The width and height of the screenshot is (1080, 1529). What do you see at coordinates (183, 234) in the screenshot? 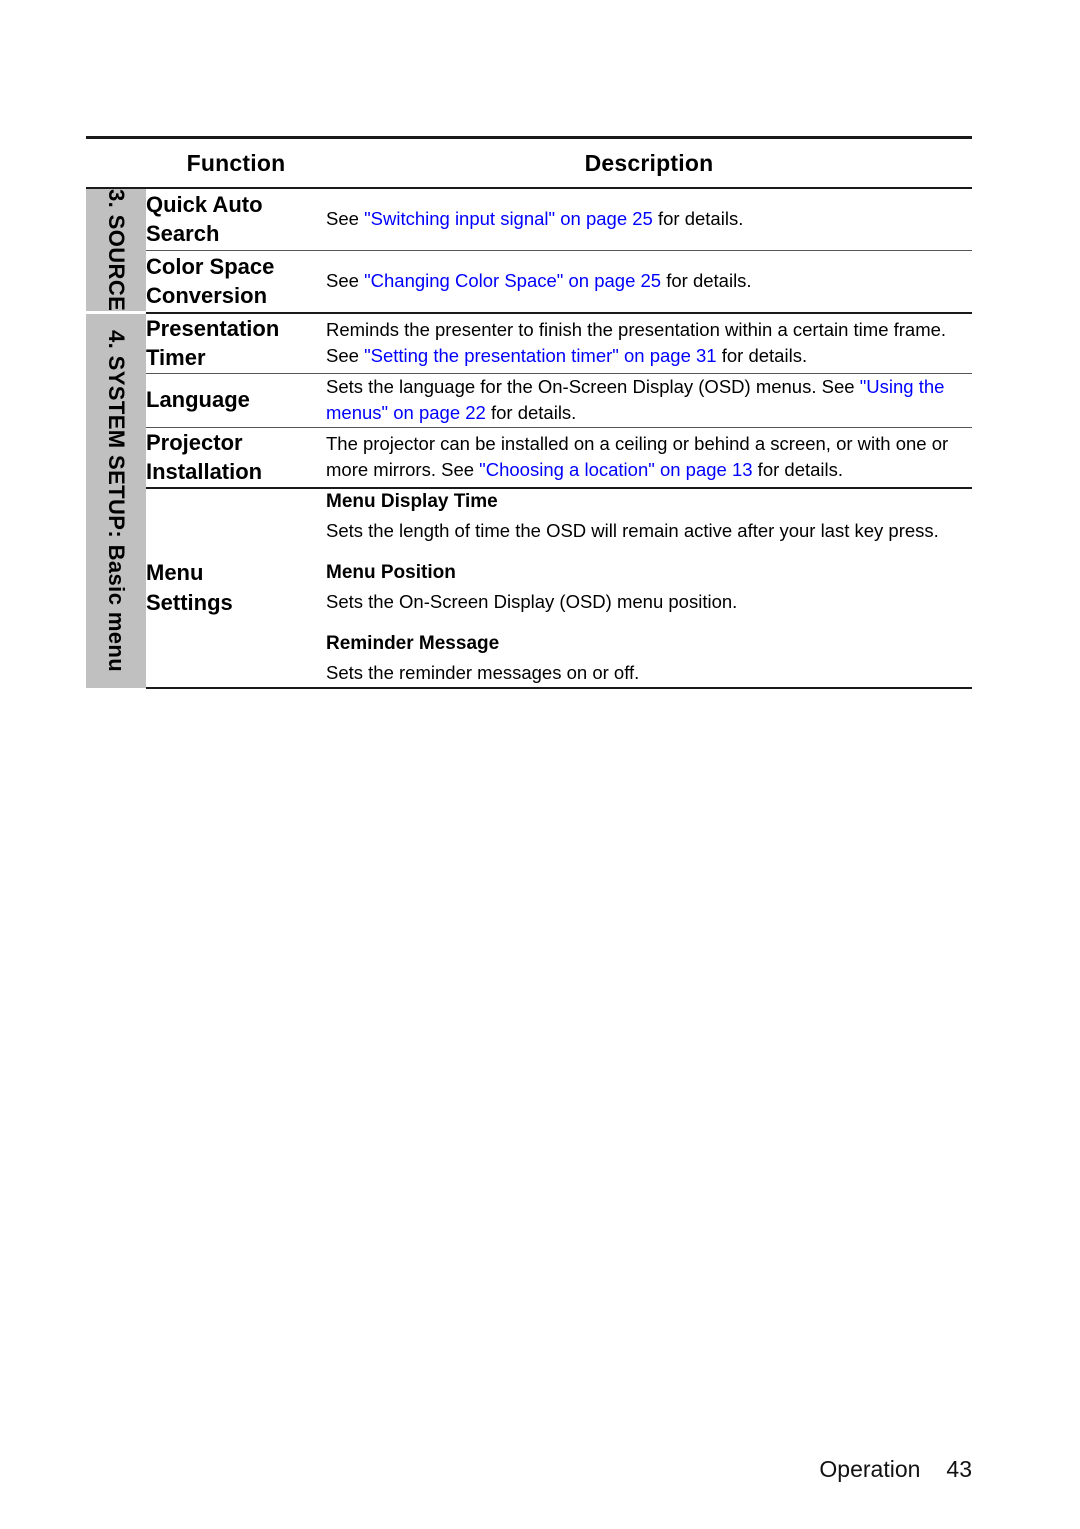
I see `function-label-line2: Search` at bounding box center [183, 234].